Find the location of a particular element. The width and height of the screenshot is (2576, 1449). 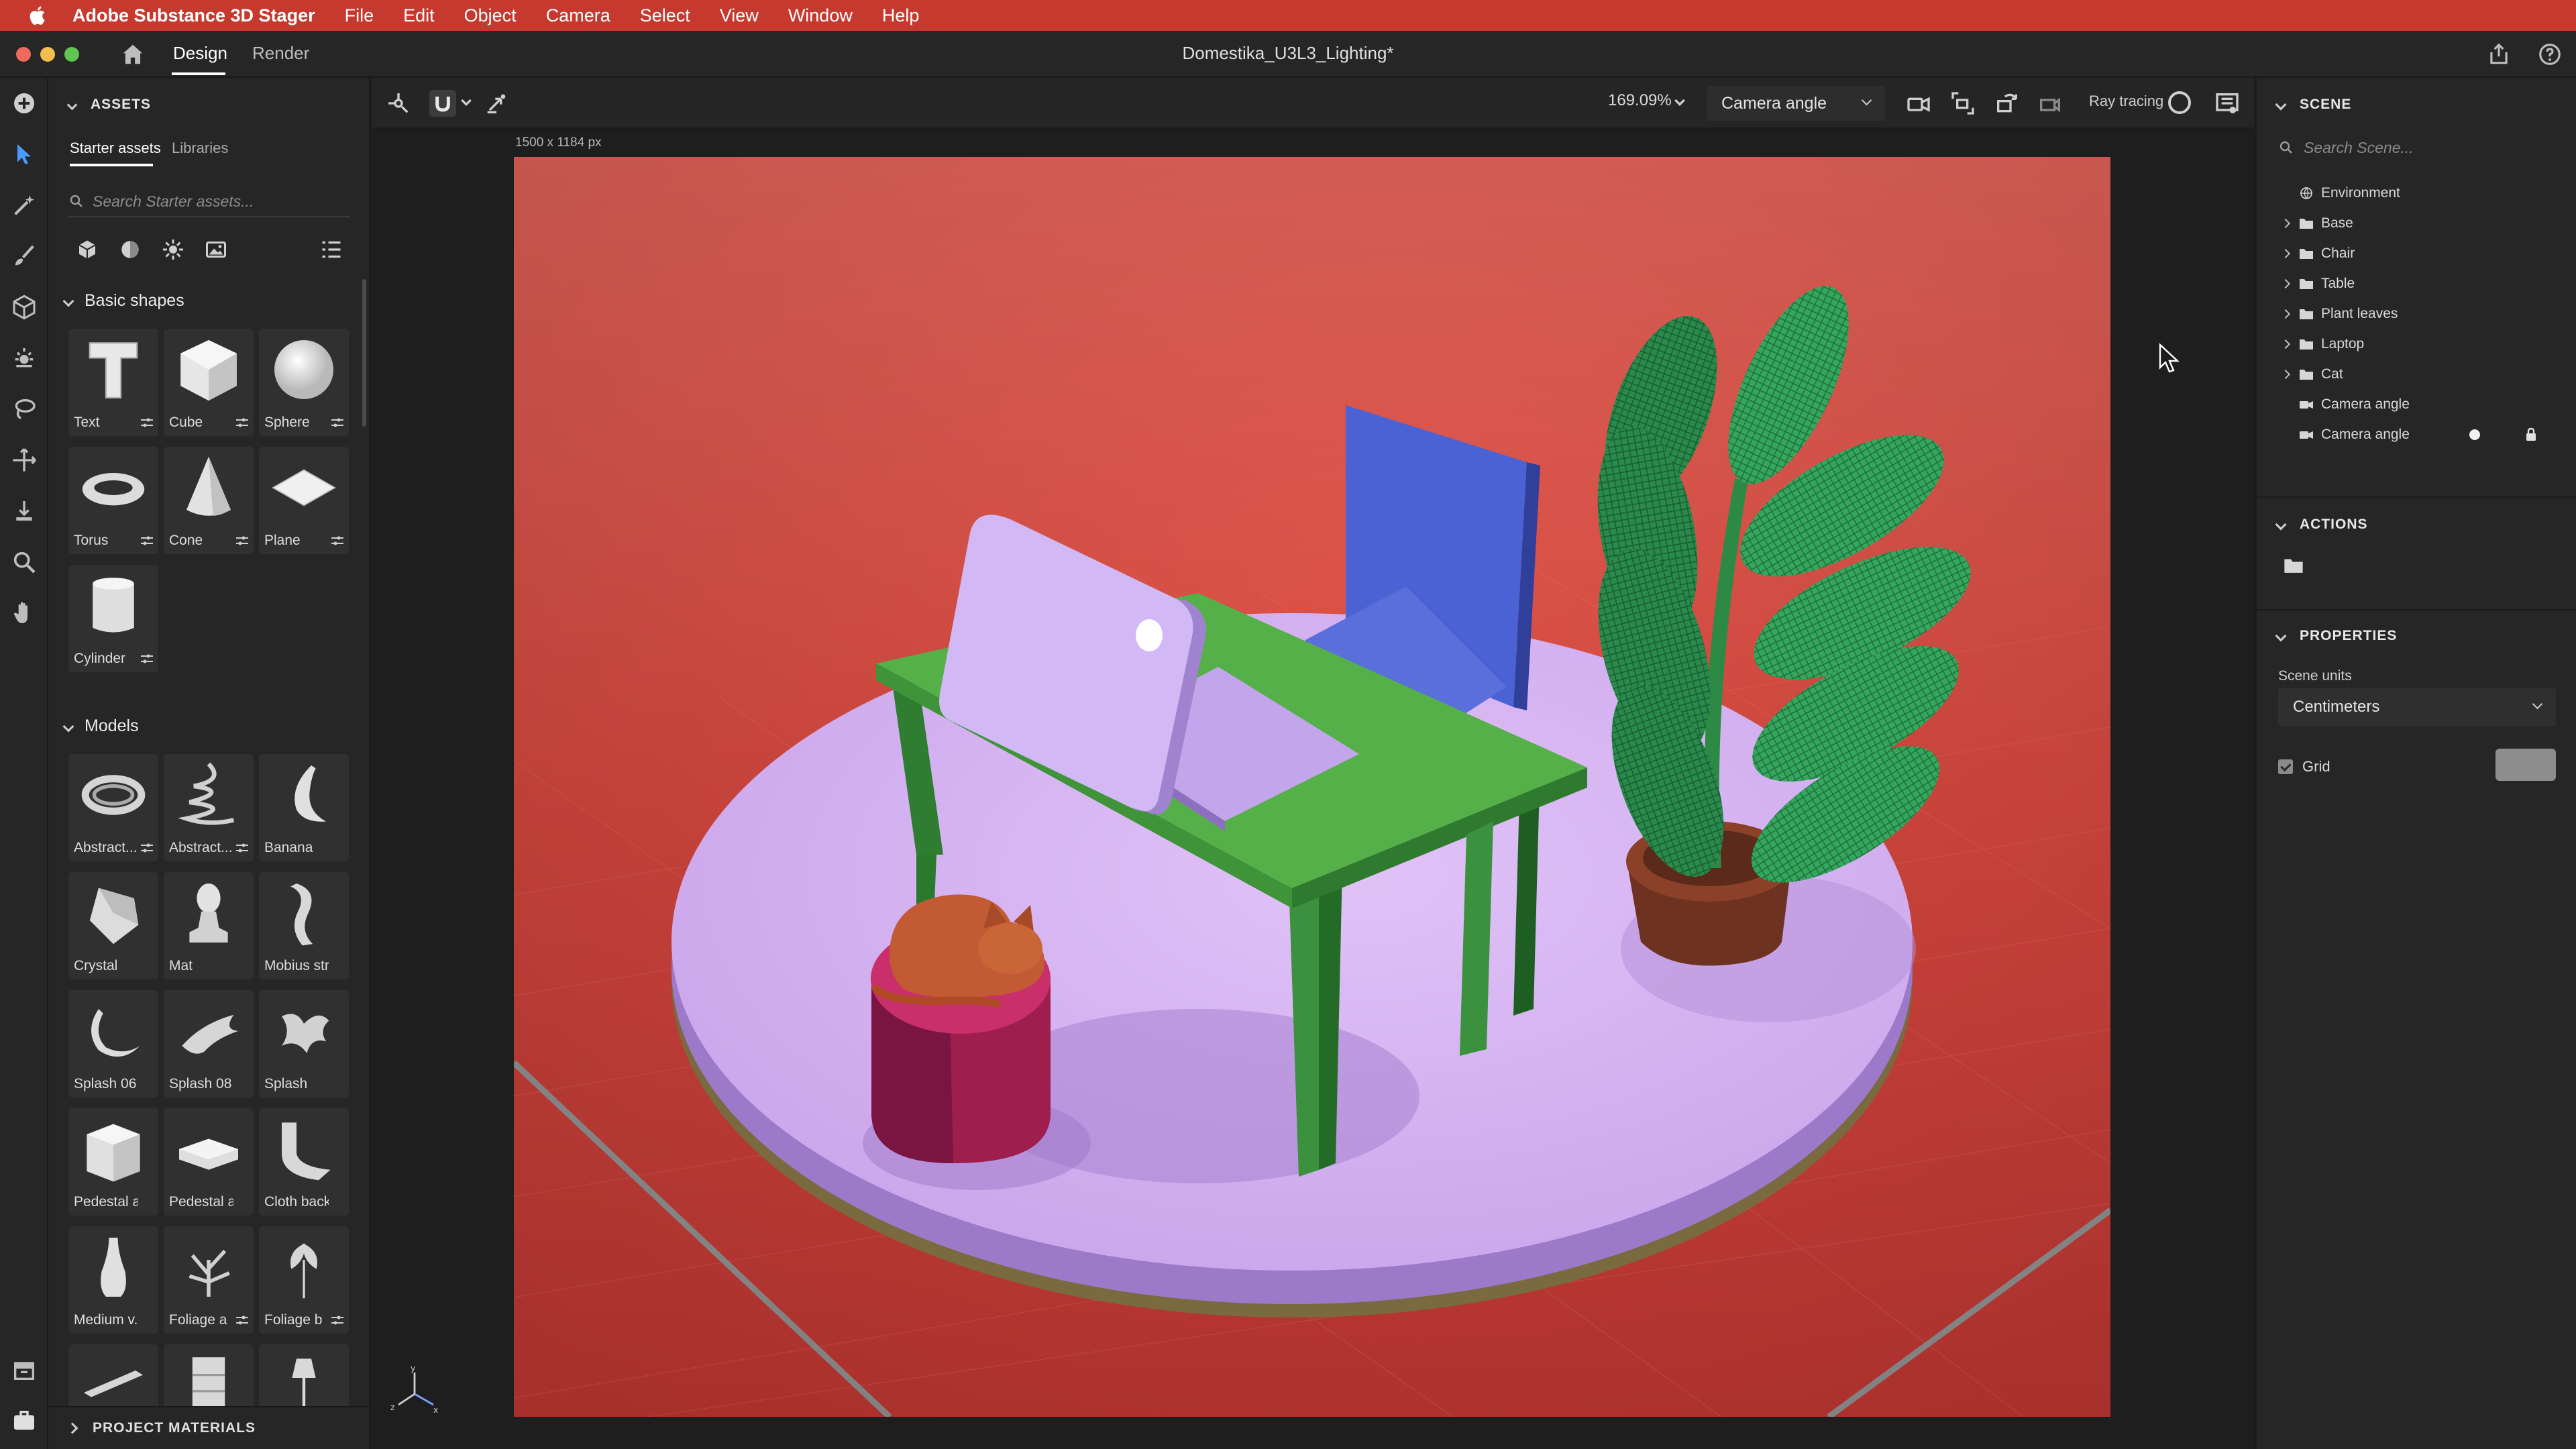

asset-tile-banana: Banana is located at coordinates (304, 807).